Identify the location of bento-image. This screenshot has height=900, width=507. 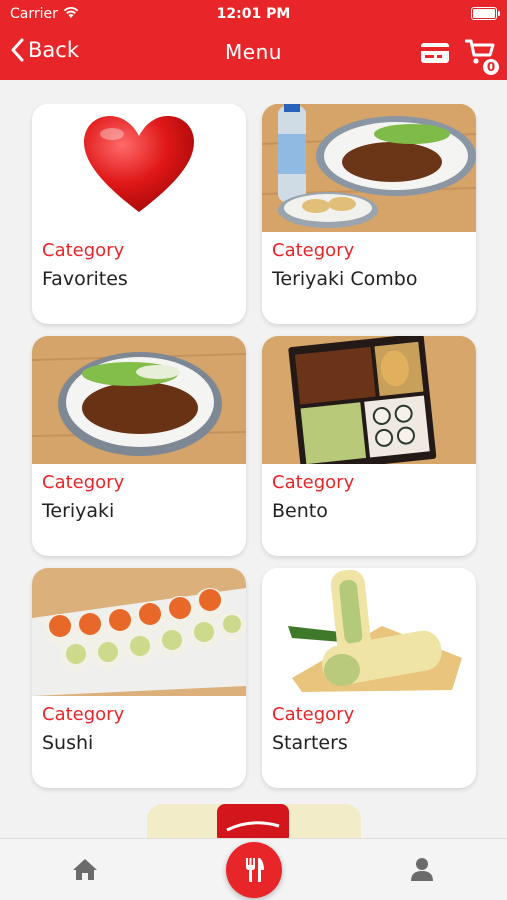
(369, 400).